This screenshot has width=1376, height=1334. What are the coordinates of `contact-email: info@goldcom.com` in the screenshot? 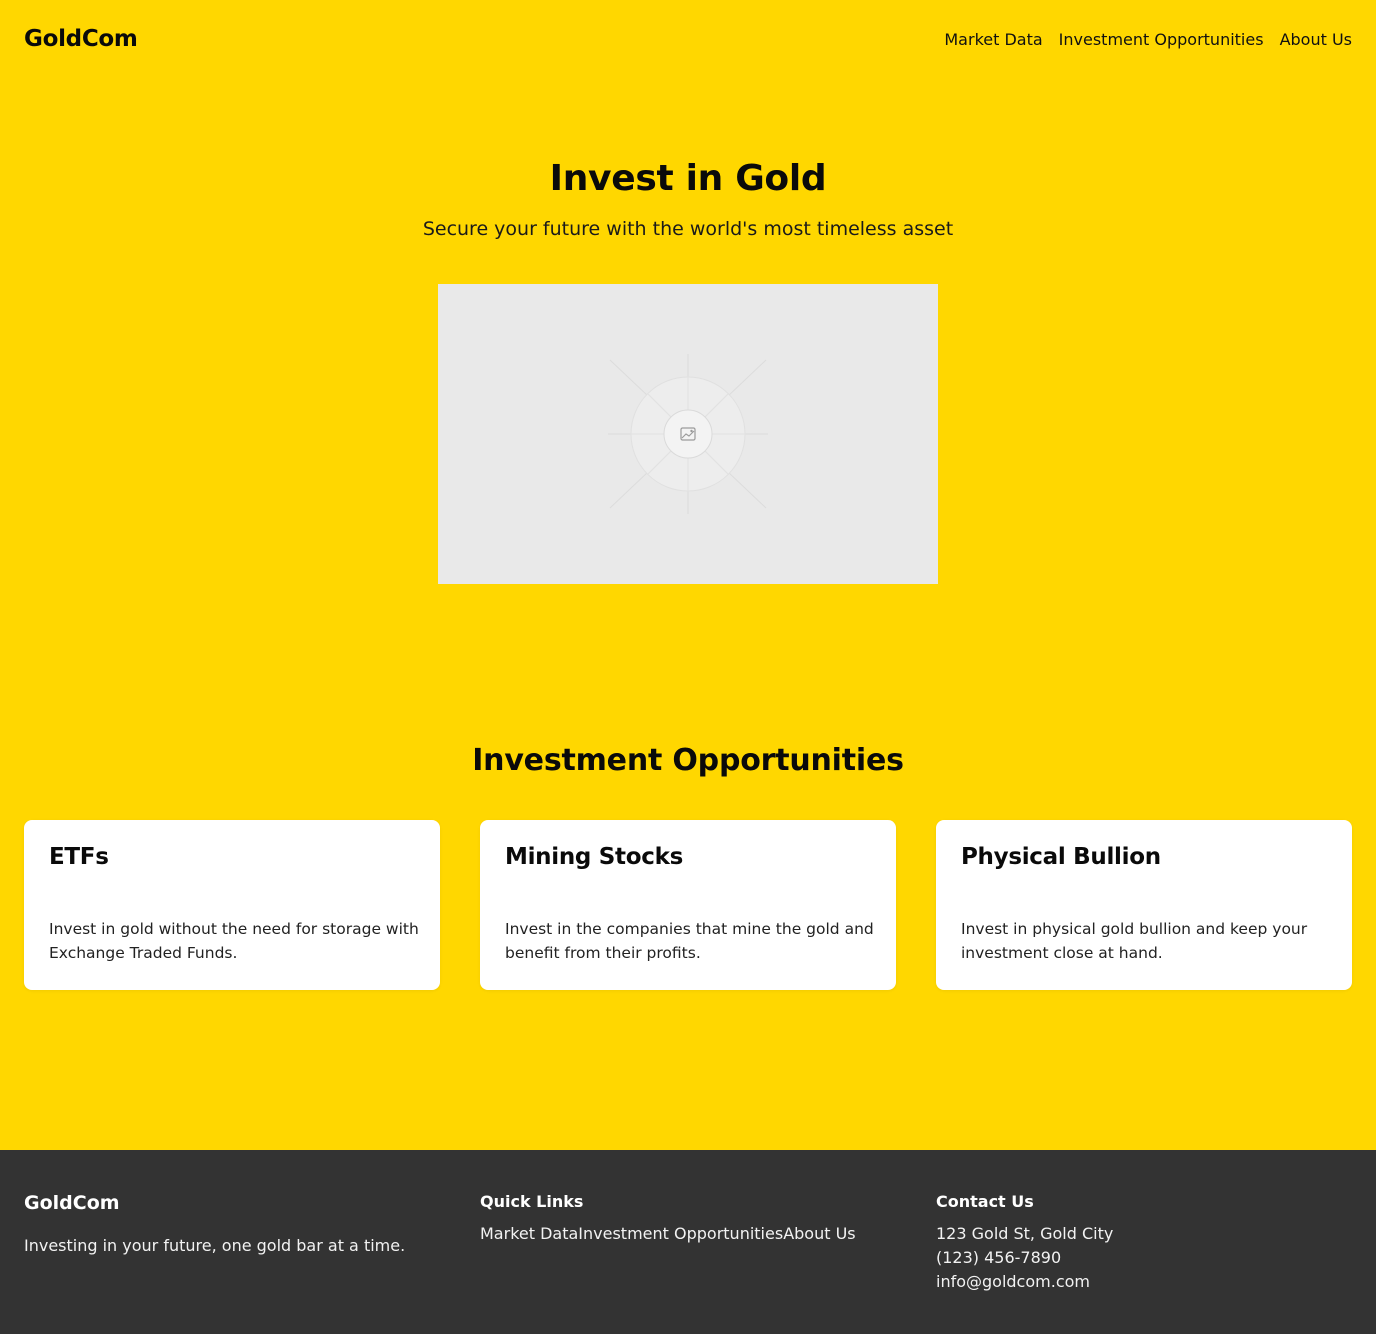 It's located at (1013, 1281).